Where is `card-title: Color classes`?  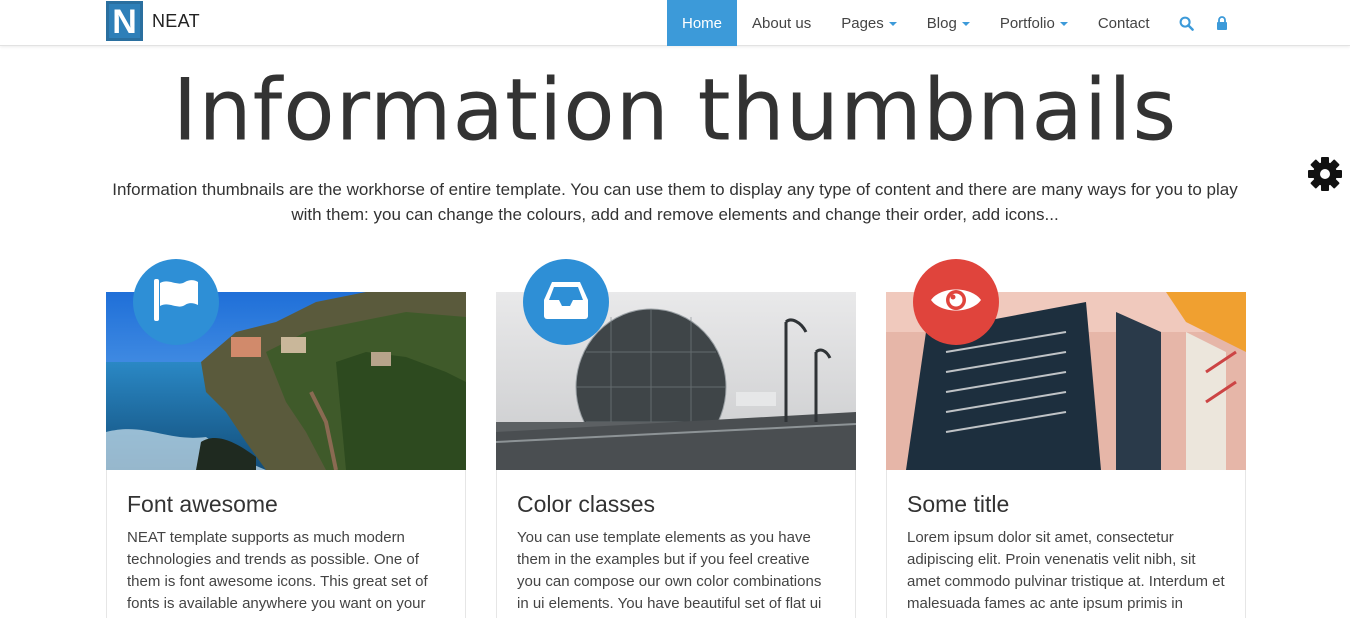 card-title: Color classes is located at coordinates (586, 504).